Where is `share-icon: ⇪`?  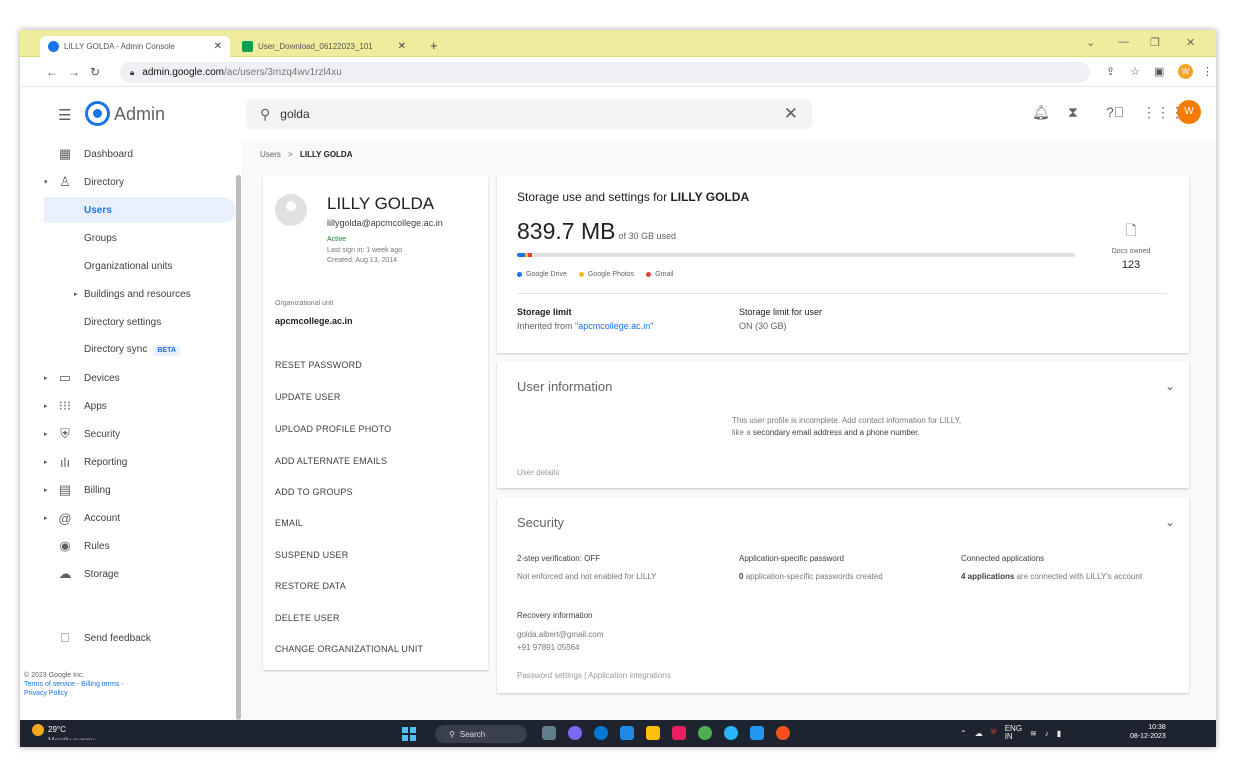
share-icon: ⇪ is located at coordinates (1110, 71).